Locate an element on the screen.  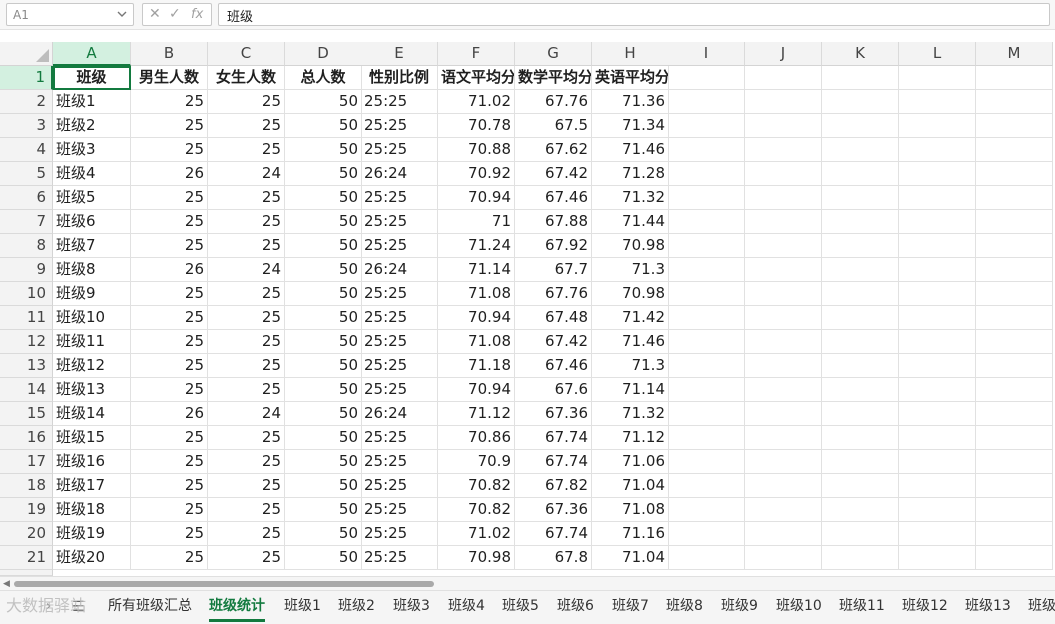
data-cell: 67.92 is located at coordinates (553, 246).